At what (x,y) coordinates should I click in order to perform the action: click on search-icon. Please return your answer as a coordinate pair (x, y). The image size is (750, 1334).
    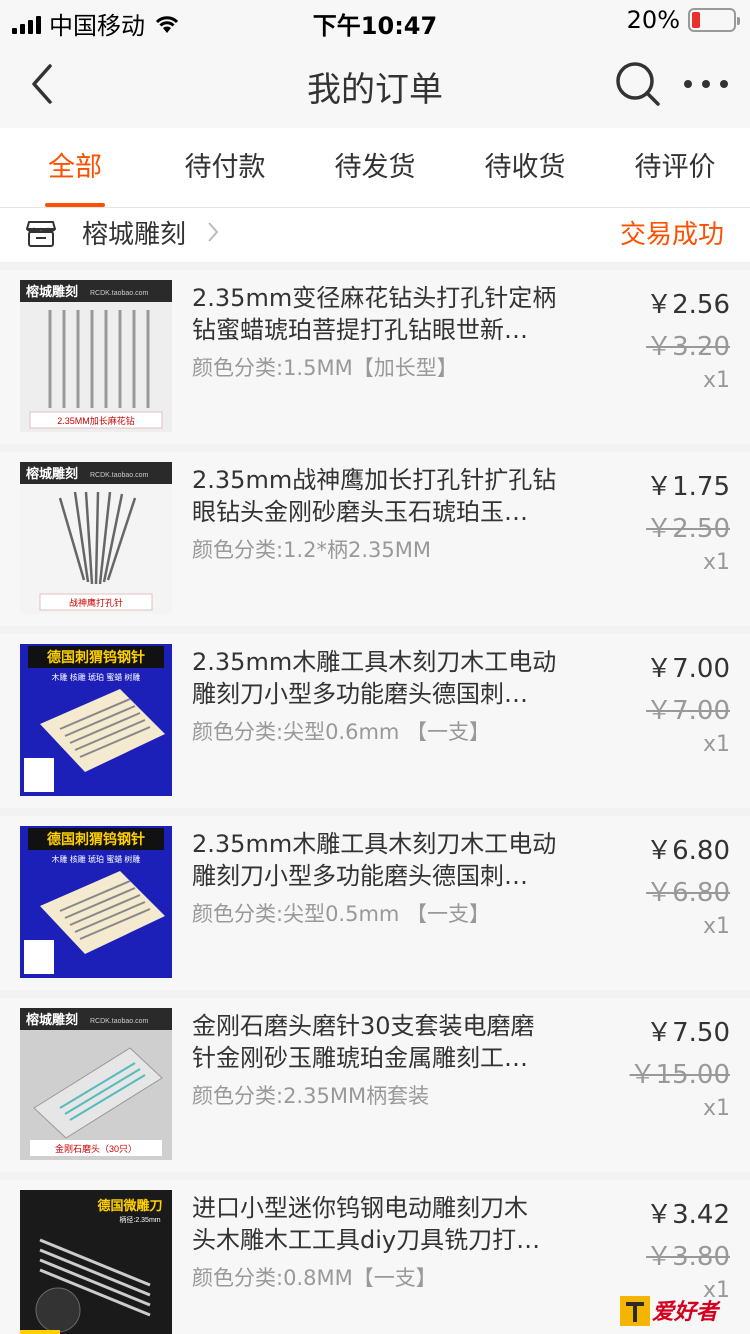
    Looking at the image, I should click on (638, 84).